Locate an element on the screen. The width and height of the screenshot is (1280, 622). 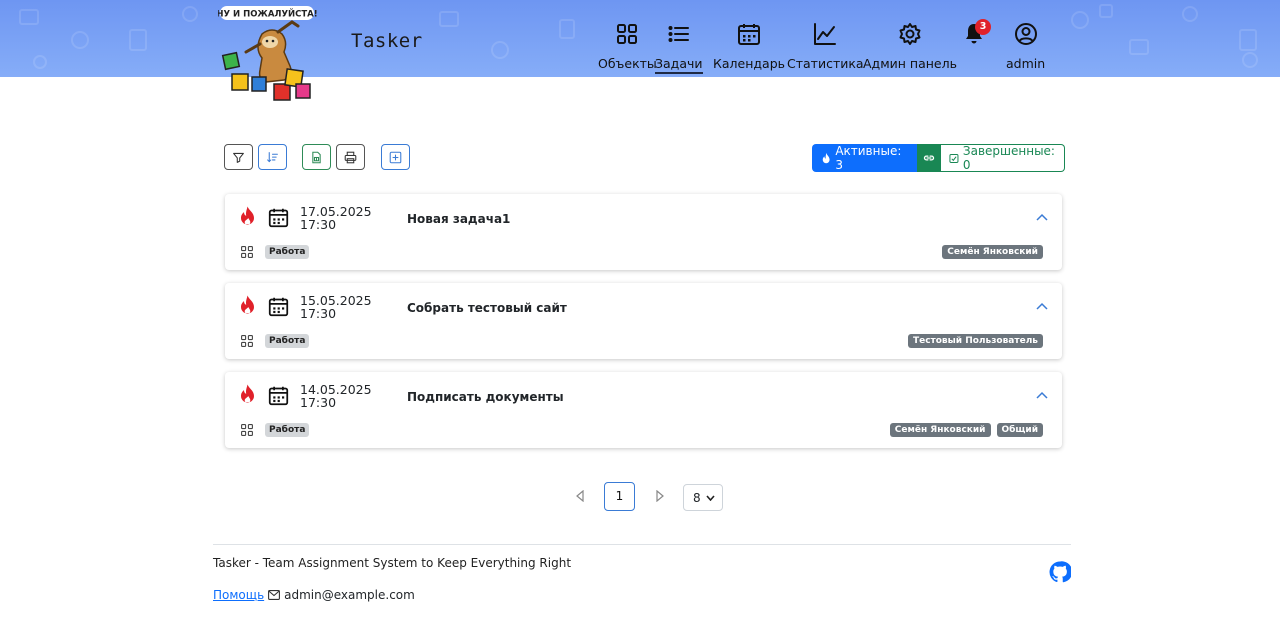
assignees: Семён Янковский Общий is located at coordinates (966, 430).